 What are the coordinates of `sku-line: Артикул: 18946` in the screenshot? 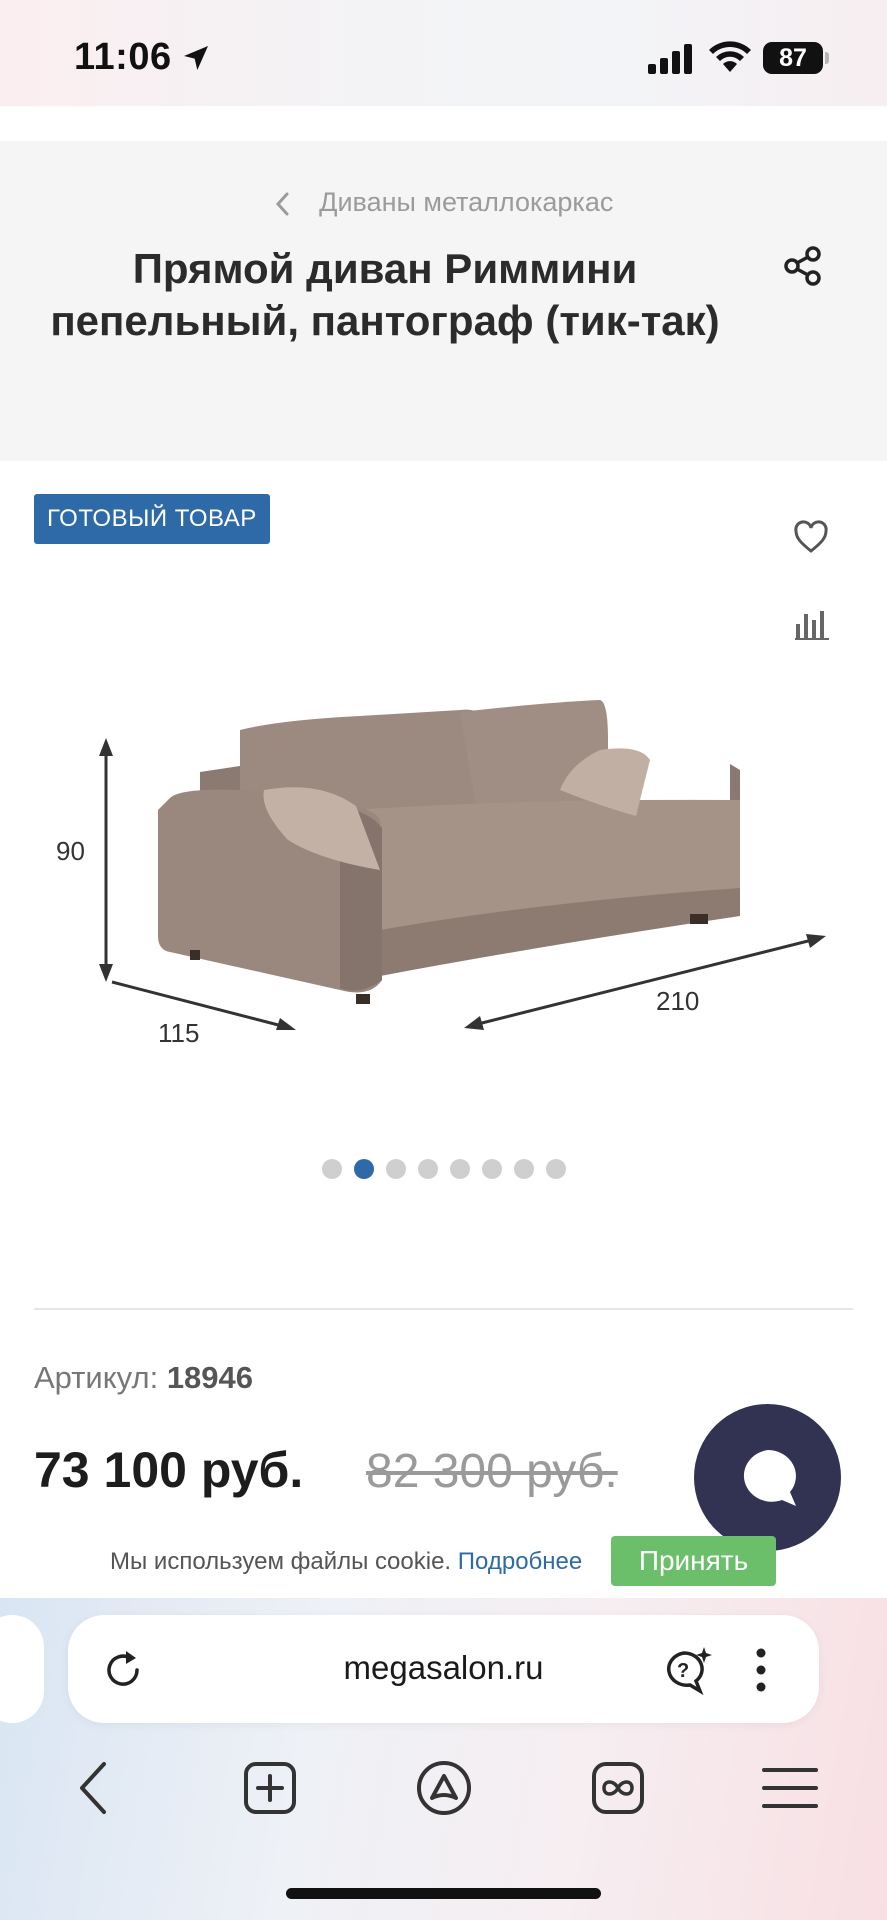 It's located at (143, 1378).